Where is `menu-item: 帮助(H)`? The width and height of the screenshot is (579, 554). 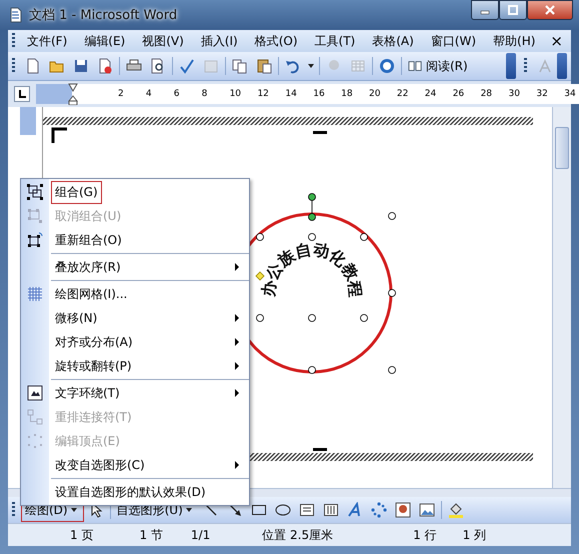 menu-item: 帮助(H) is located at coordinates (516, 41).